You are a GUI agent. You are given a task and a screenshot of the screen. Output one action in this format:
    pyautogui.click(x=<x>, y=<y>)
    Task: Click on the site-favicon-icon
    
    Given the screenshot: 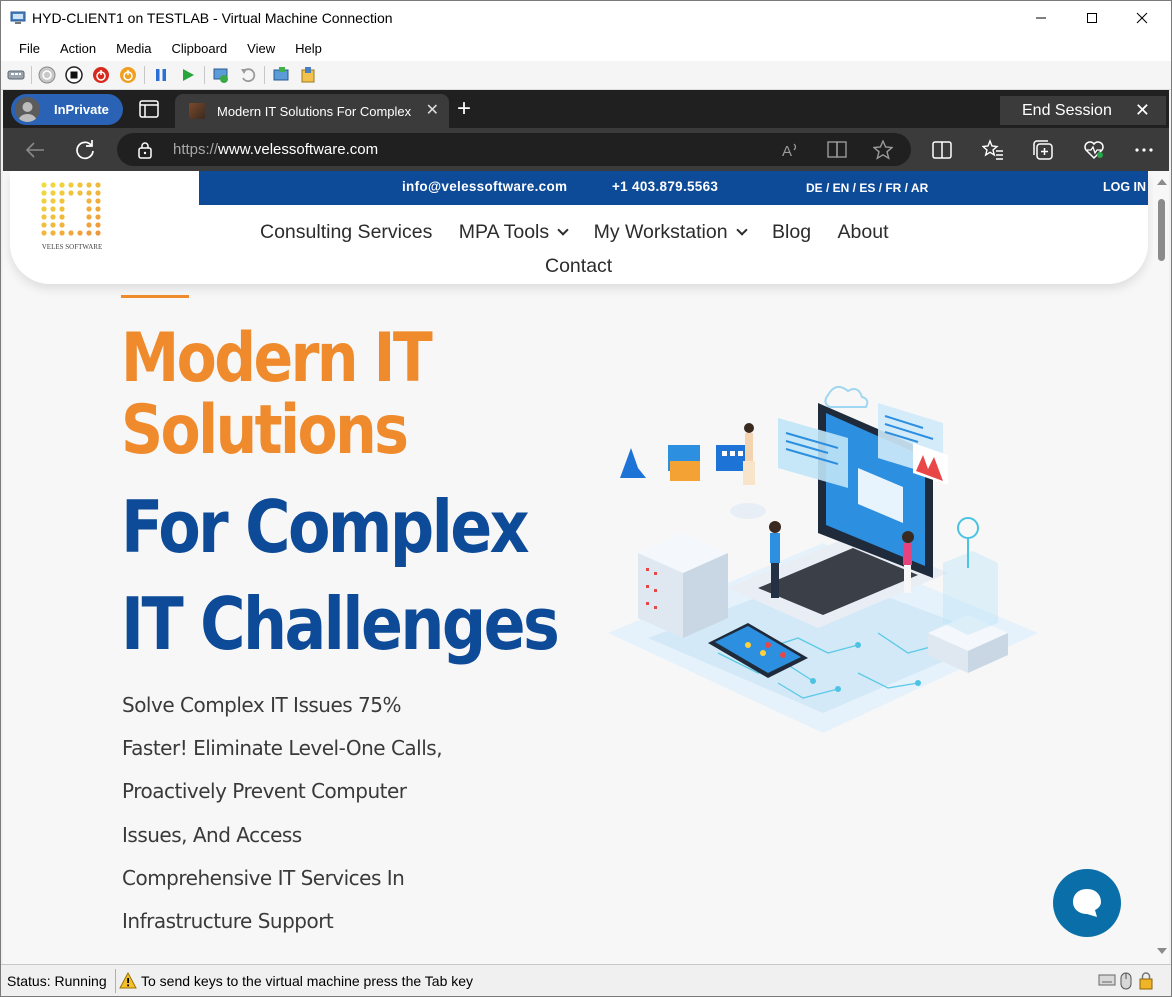 What is the action you would take?
    pyautogui.click(x=197, y=111)
    